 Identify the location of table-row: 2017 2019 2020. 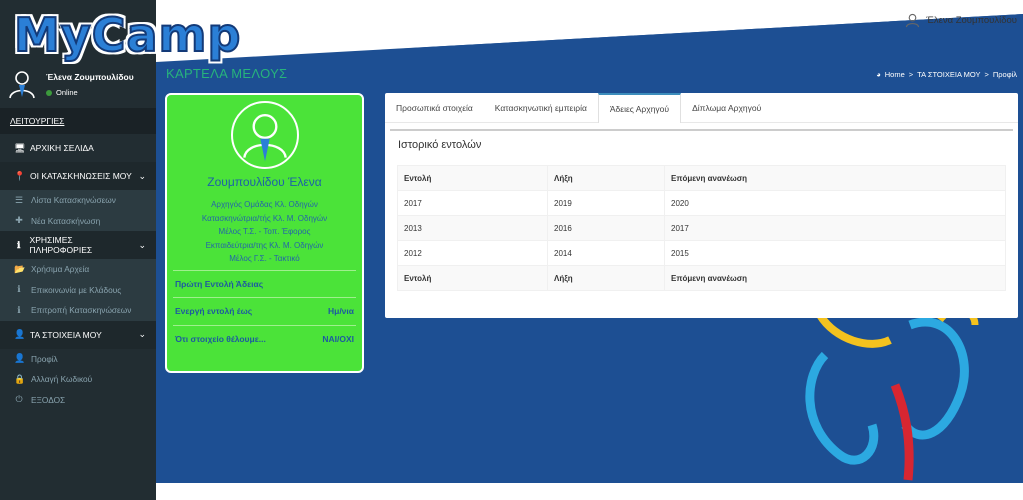
(701, 203).